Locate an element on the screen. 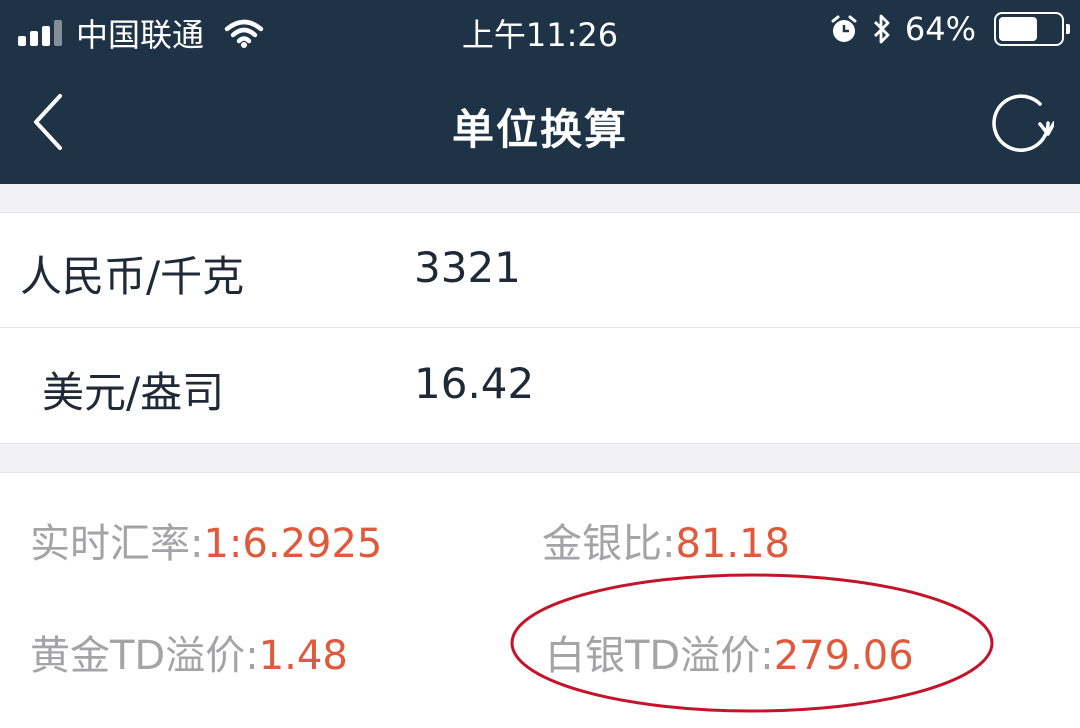  stat-label: 实时汇率: is located at coordinates (117, 544).